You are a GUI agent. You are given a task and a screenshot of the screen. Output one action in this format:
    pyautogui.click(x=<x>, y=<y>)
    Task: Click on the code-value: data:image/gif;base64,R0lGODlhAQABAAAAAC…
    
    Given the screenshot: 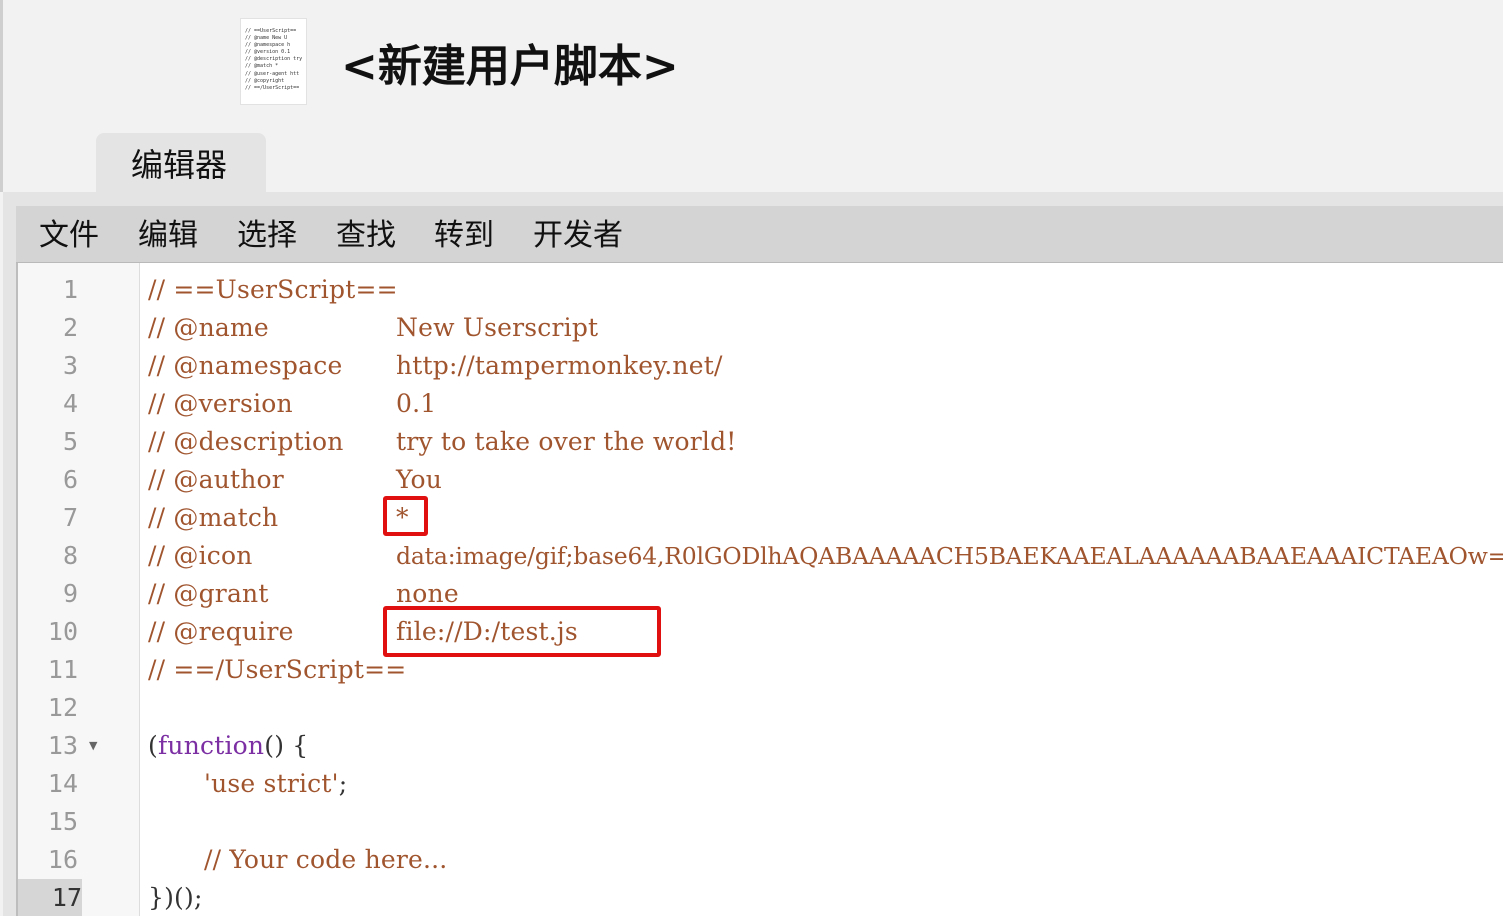 What is the action you would take?
    pyautogui.click(x=949, y=556)
    